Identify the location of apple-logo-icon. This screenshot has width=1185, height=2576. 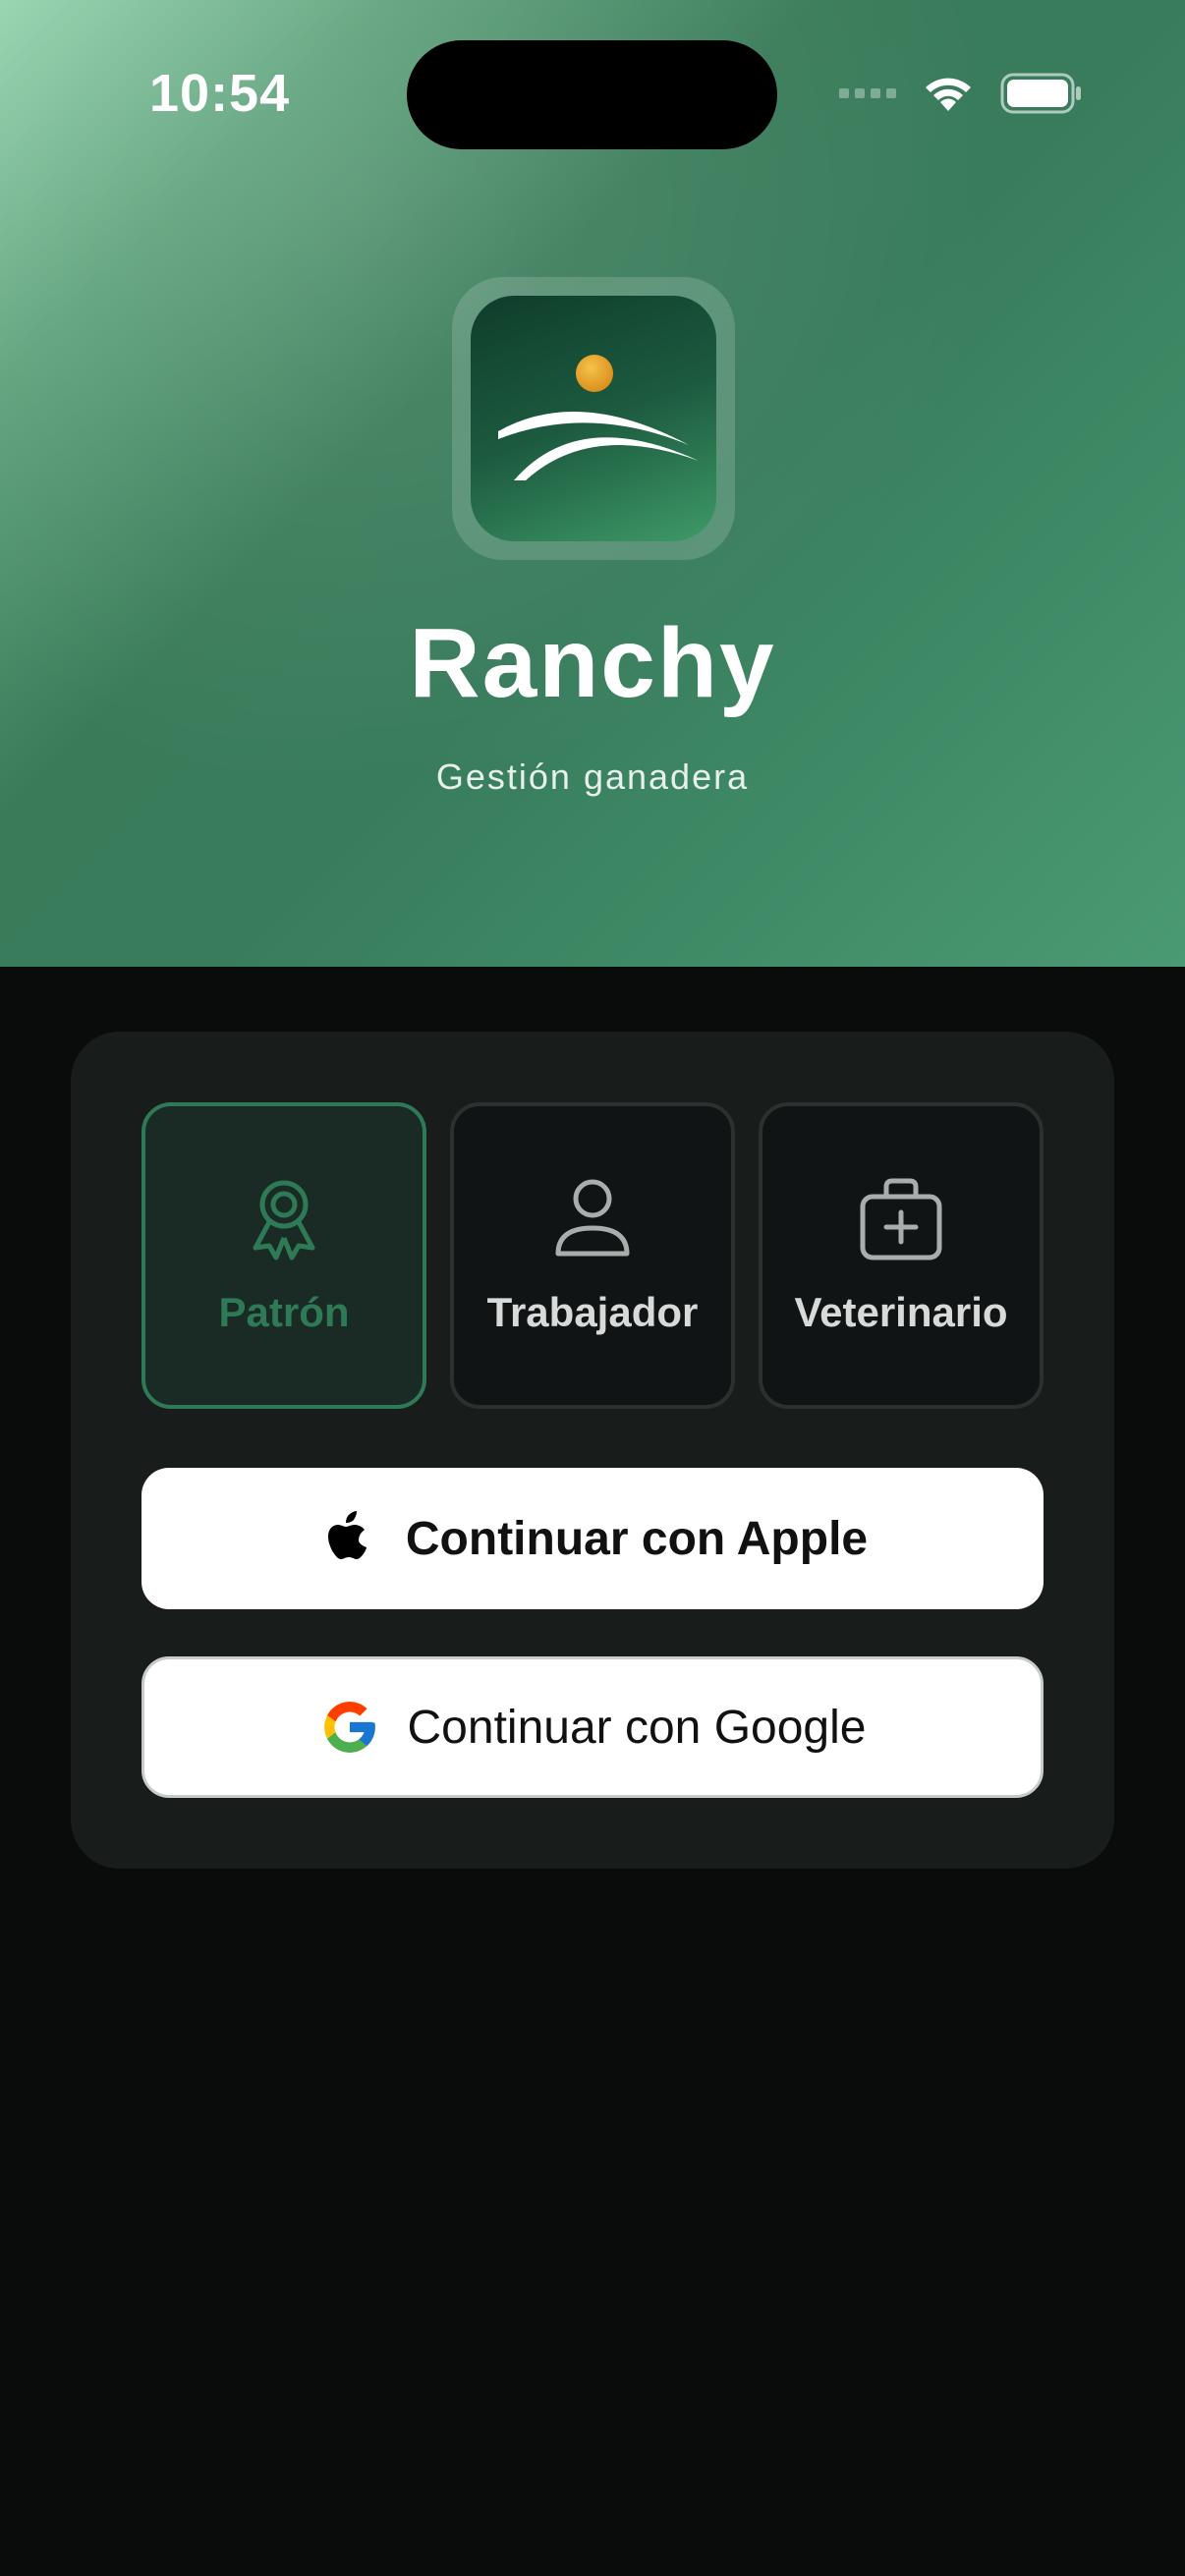
(347, 1535).